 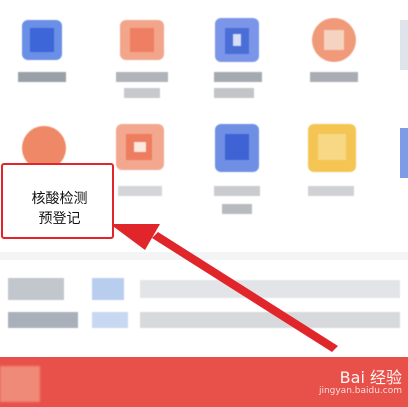 I want to click on label-line-2: 预登记, so click(x=59, y=219).